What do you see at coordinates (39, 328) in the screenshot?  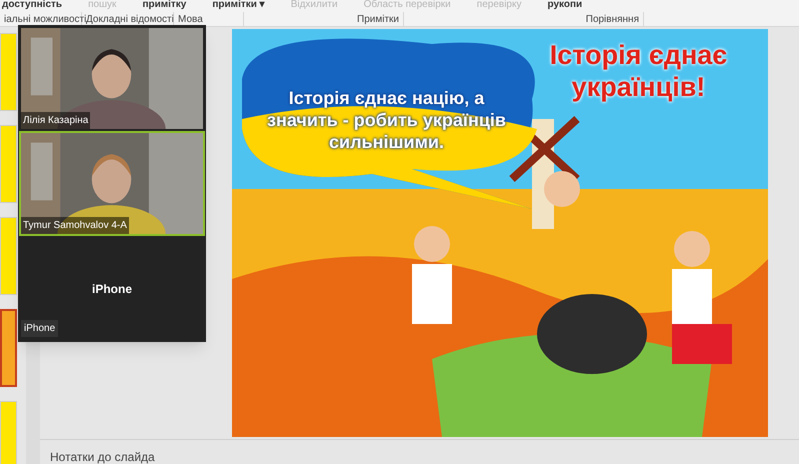 I see `participant-caption: iPhone` at bounding box center [39, 328].